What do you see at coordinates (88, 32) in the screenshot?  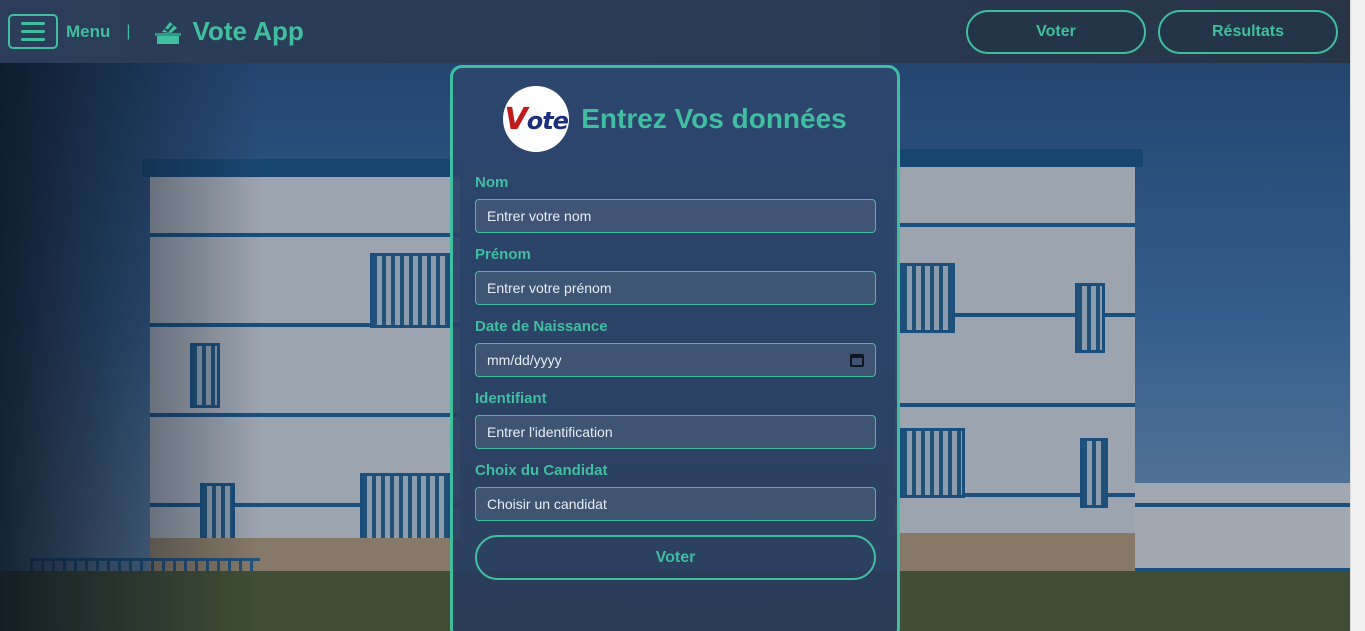 I see `menu-label: Menu` at bounding box center [88, 32].